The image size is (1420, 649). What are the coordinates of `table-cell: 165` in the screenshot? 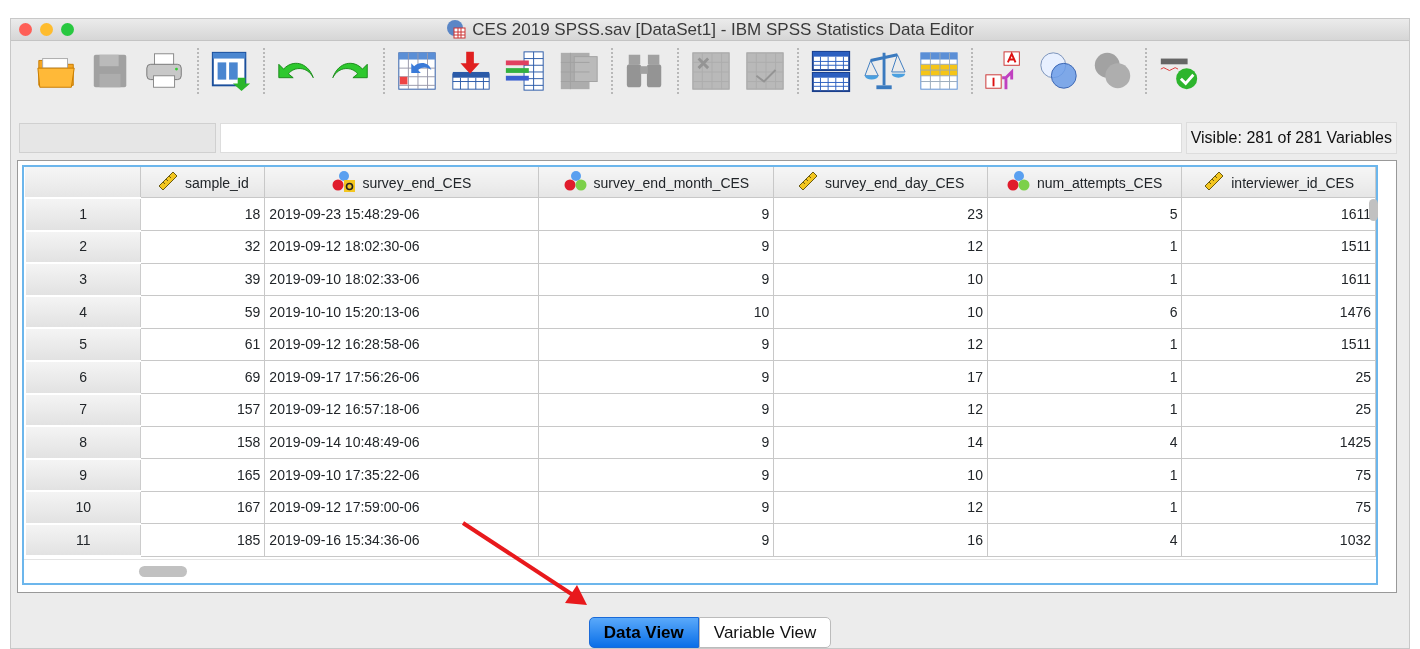 It's located at (202, 475).